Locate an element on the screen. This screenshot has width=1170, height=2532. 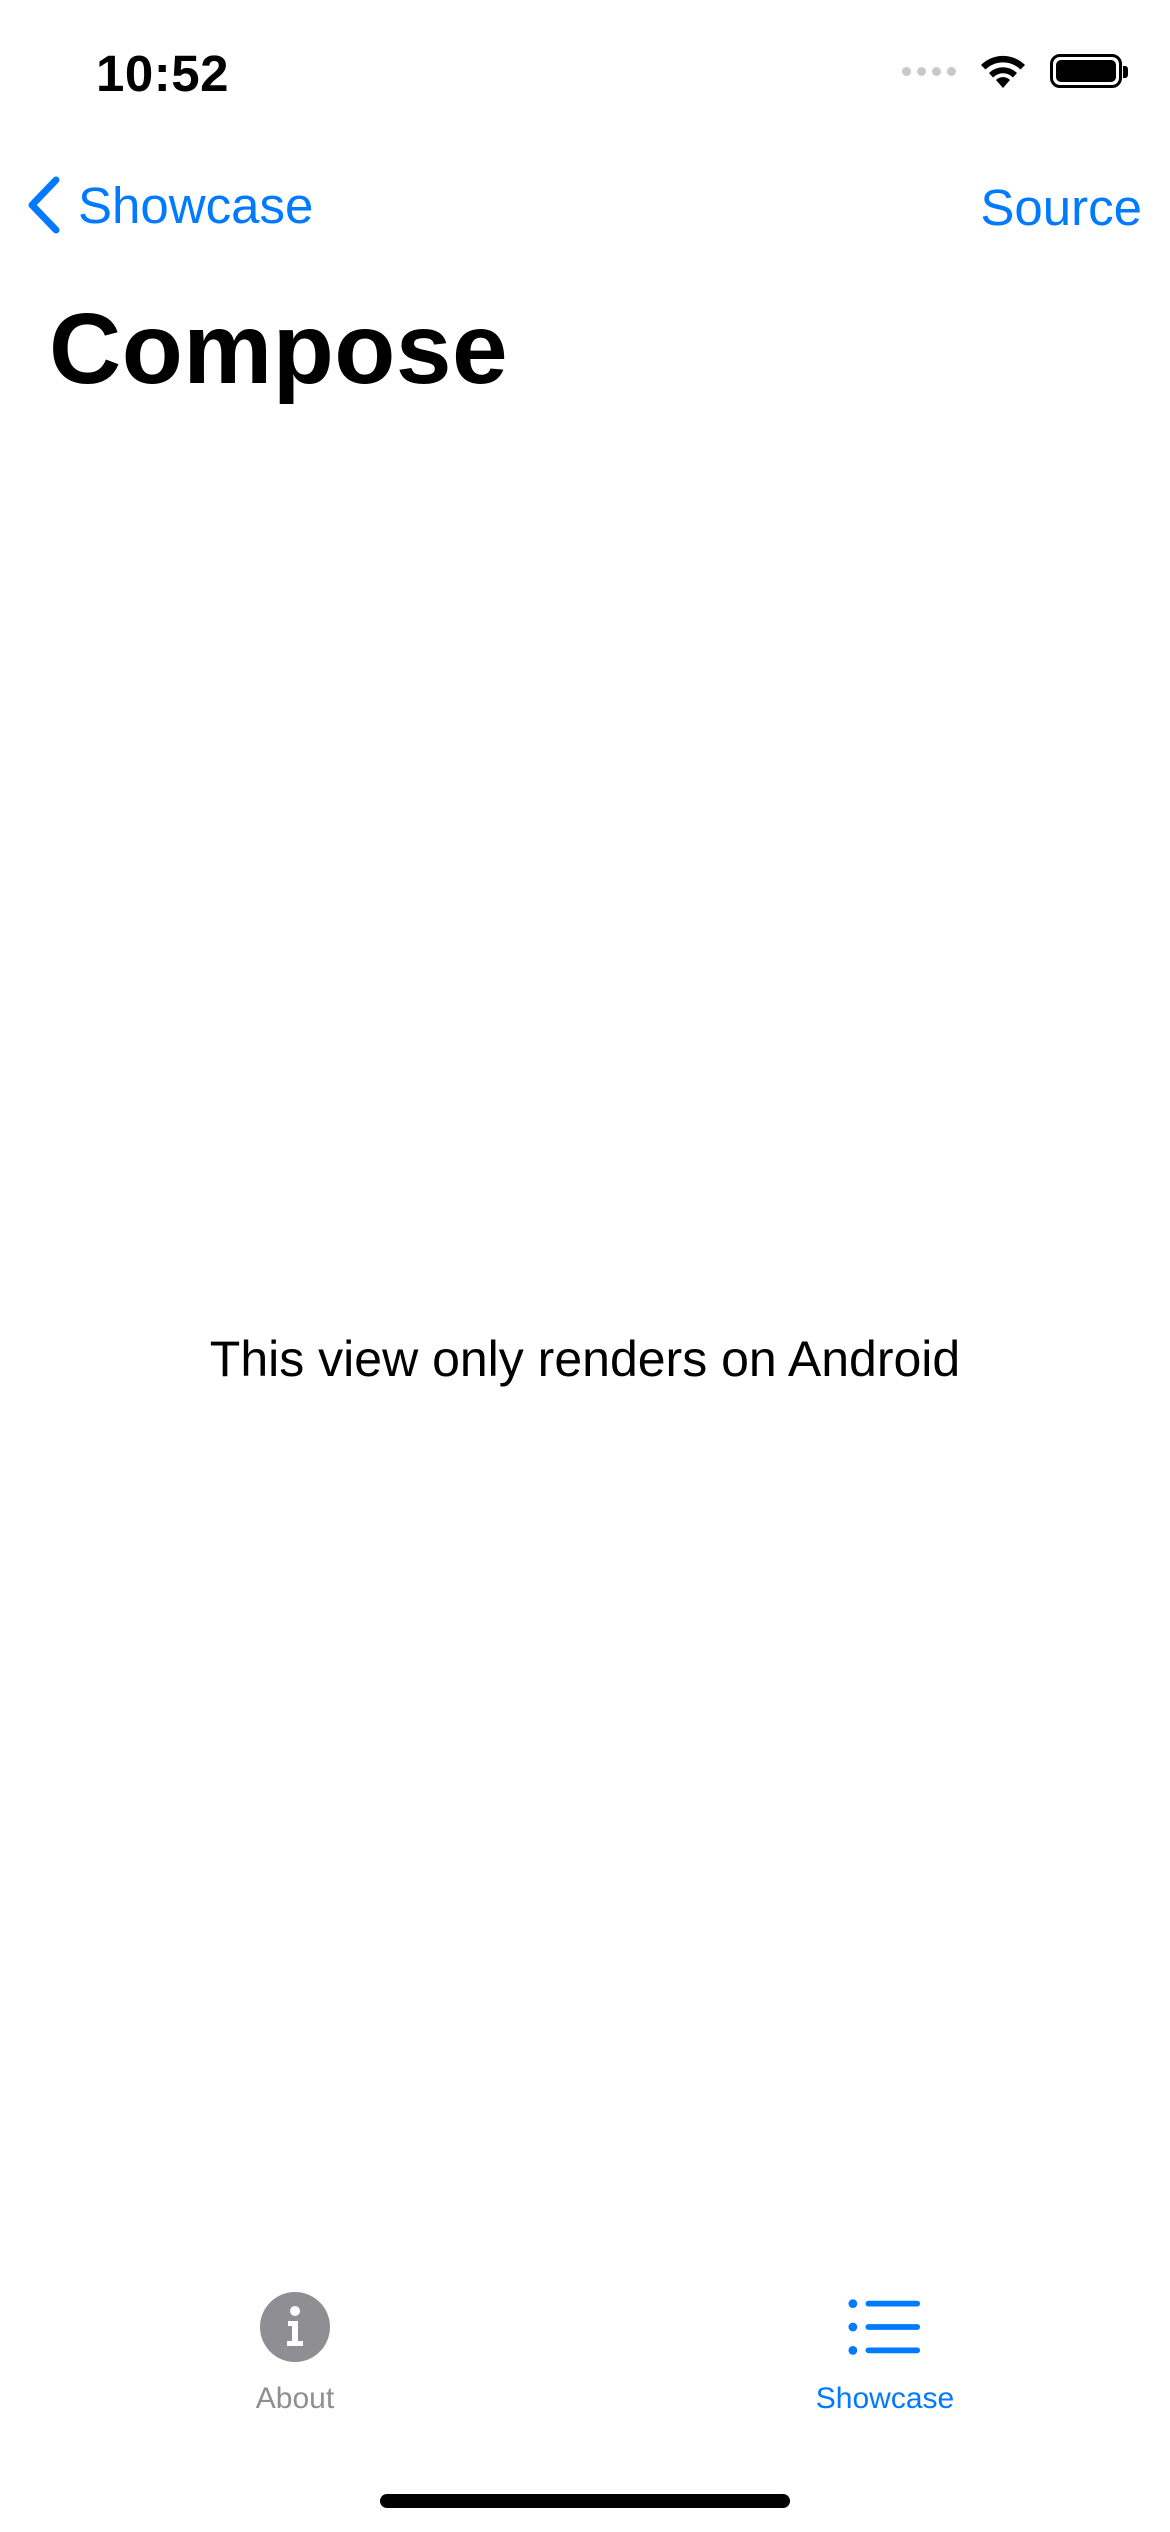
back-label: Showcase is located at coordinates (196, 205).